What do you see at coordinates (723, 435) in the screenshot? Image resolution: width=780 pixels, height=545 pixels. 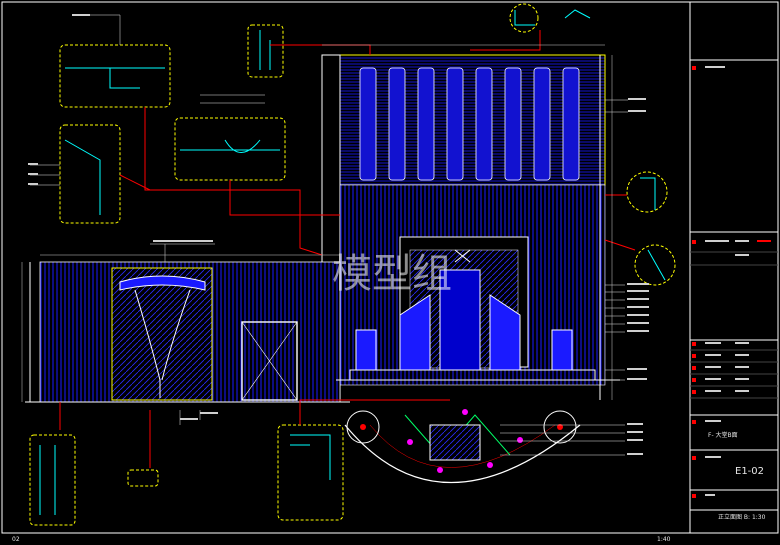 I see `title-block-project: F- 大堂B面` at bounding box center [723, 435].